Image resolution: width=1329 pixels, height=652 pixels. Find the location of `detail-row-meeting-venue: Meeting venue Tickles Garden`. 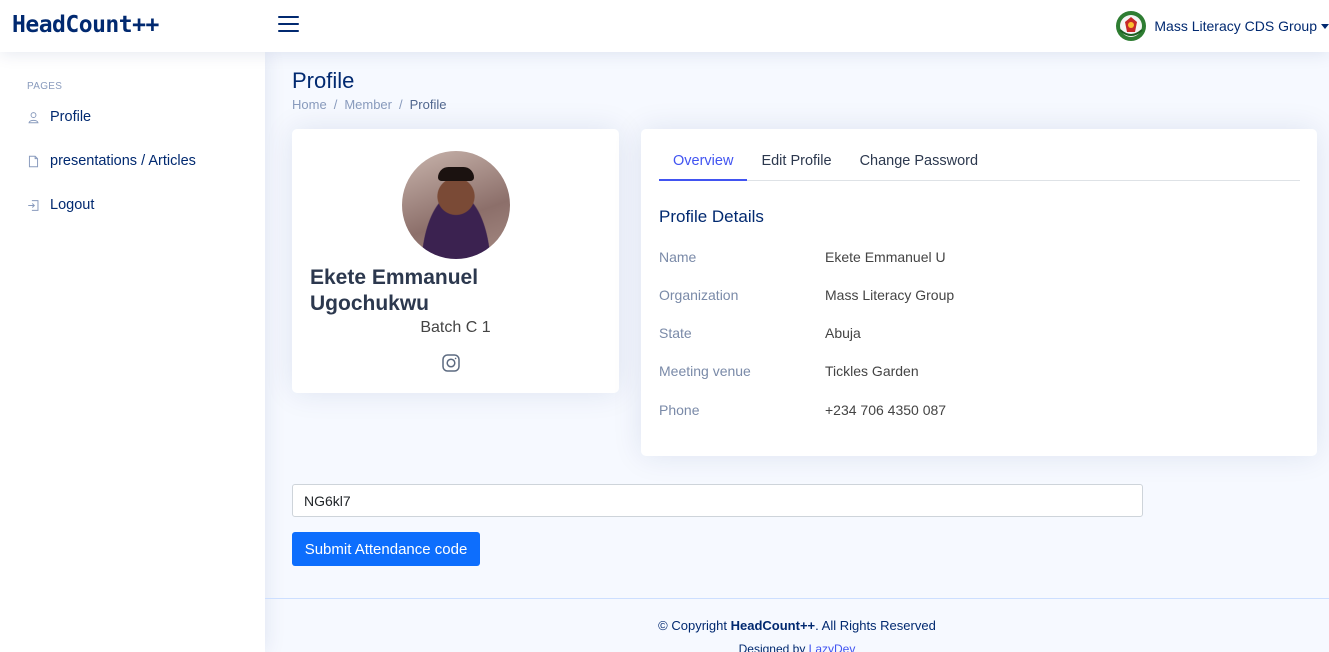

detail-row-meeting-venue: Meeting venue Tickles Garden is located at coordinates (789, 371).